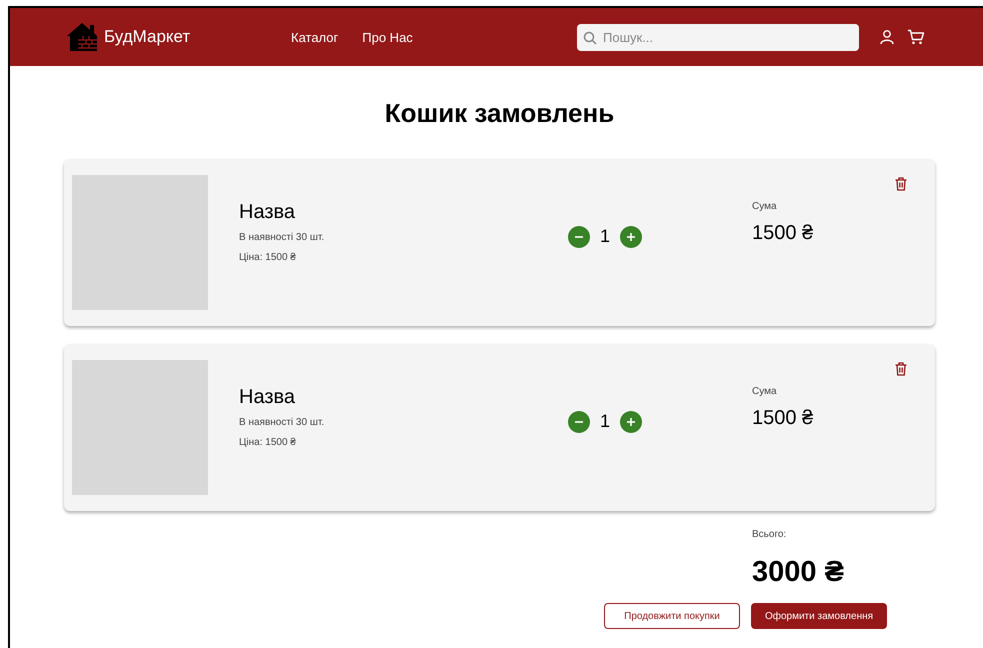 This screenshot has height=648, width=983. What do you see at coordinates (819, 616) in the screenshot?
I see `checkout-button: Оформити замовлення` at bounding box center [819, 616].